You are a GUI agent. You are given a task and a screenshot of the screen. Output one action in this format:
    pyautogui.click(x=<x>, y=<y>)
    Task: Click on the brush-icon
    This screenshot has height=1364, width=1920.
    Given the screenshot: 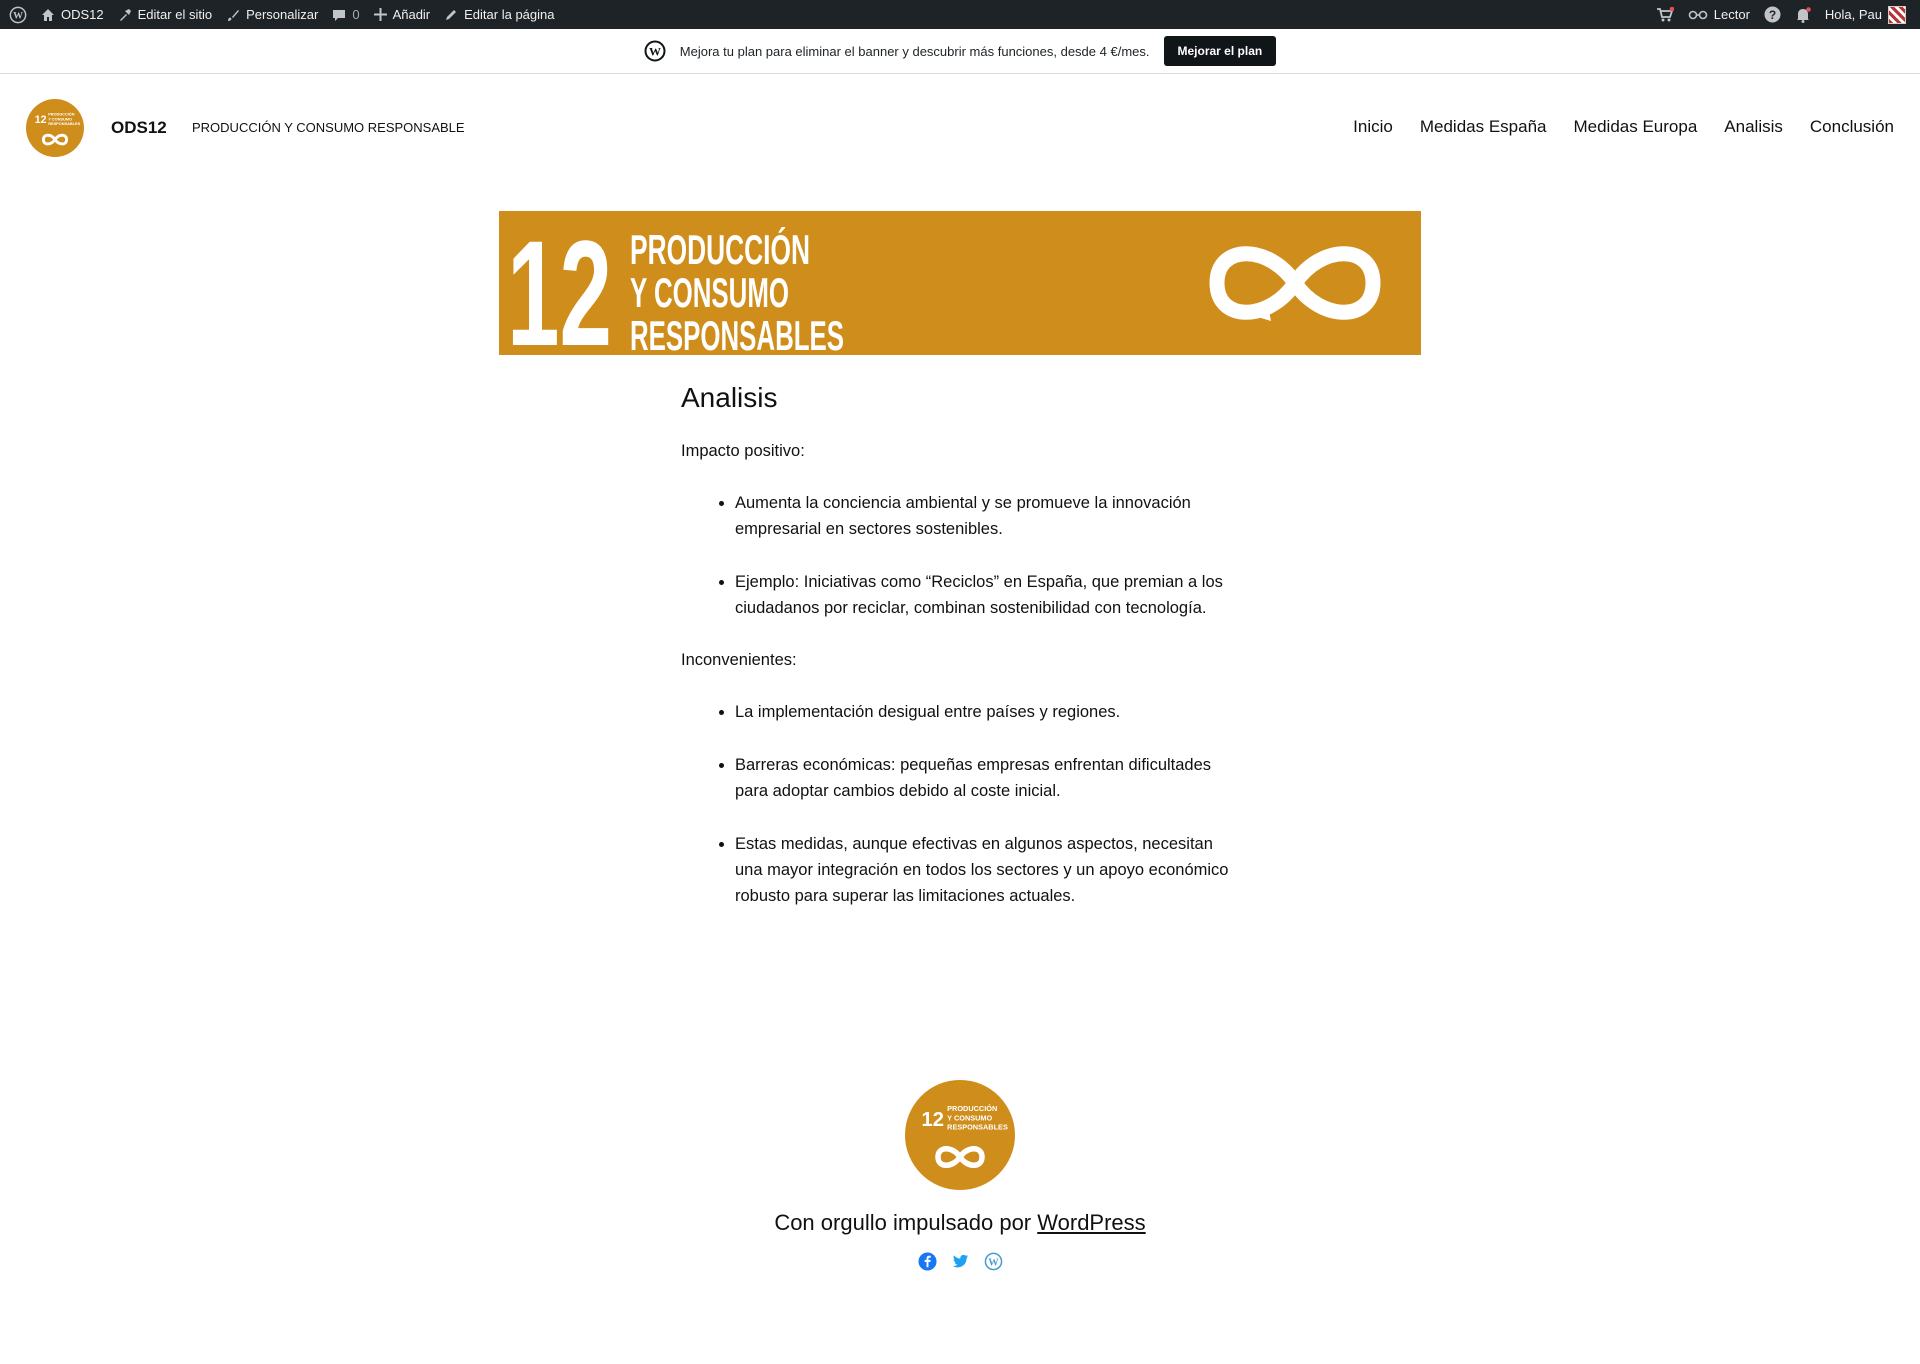 What is the action you would take?
    pyautogui.click(x=234, y=15)
    